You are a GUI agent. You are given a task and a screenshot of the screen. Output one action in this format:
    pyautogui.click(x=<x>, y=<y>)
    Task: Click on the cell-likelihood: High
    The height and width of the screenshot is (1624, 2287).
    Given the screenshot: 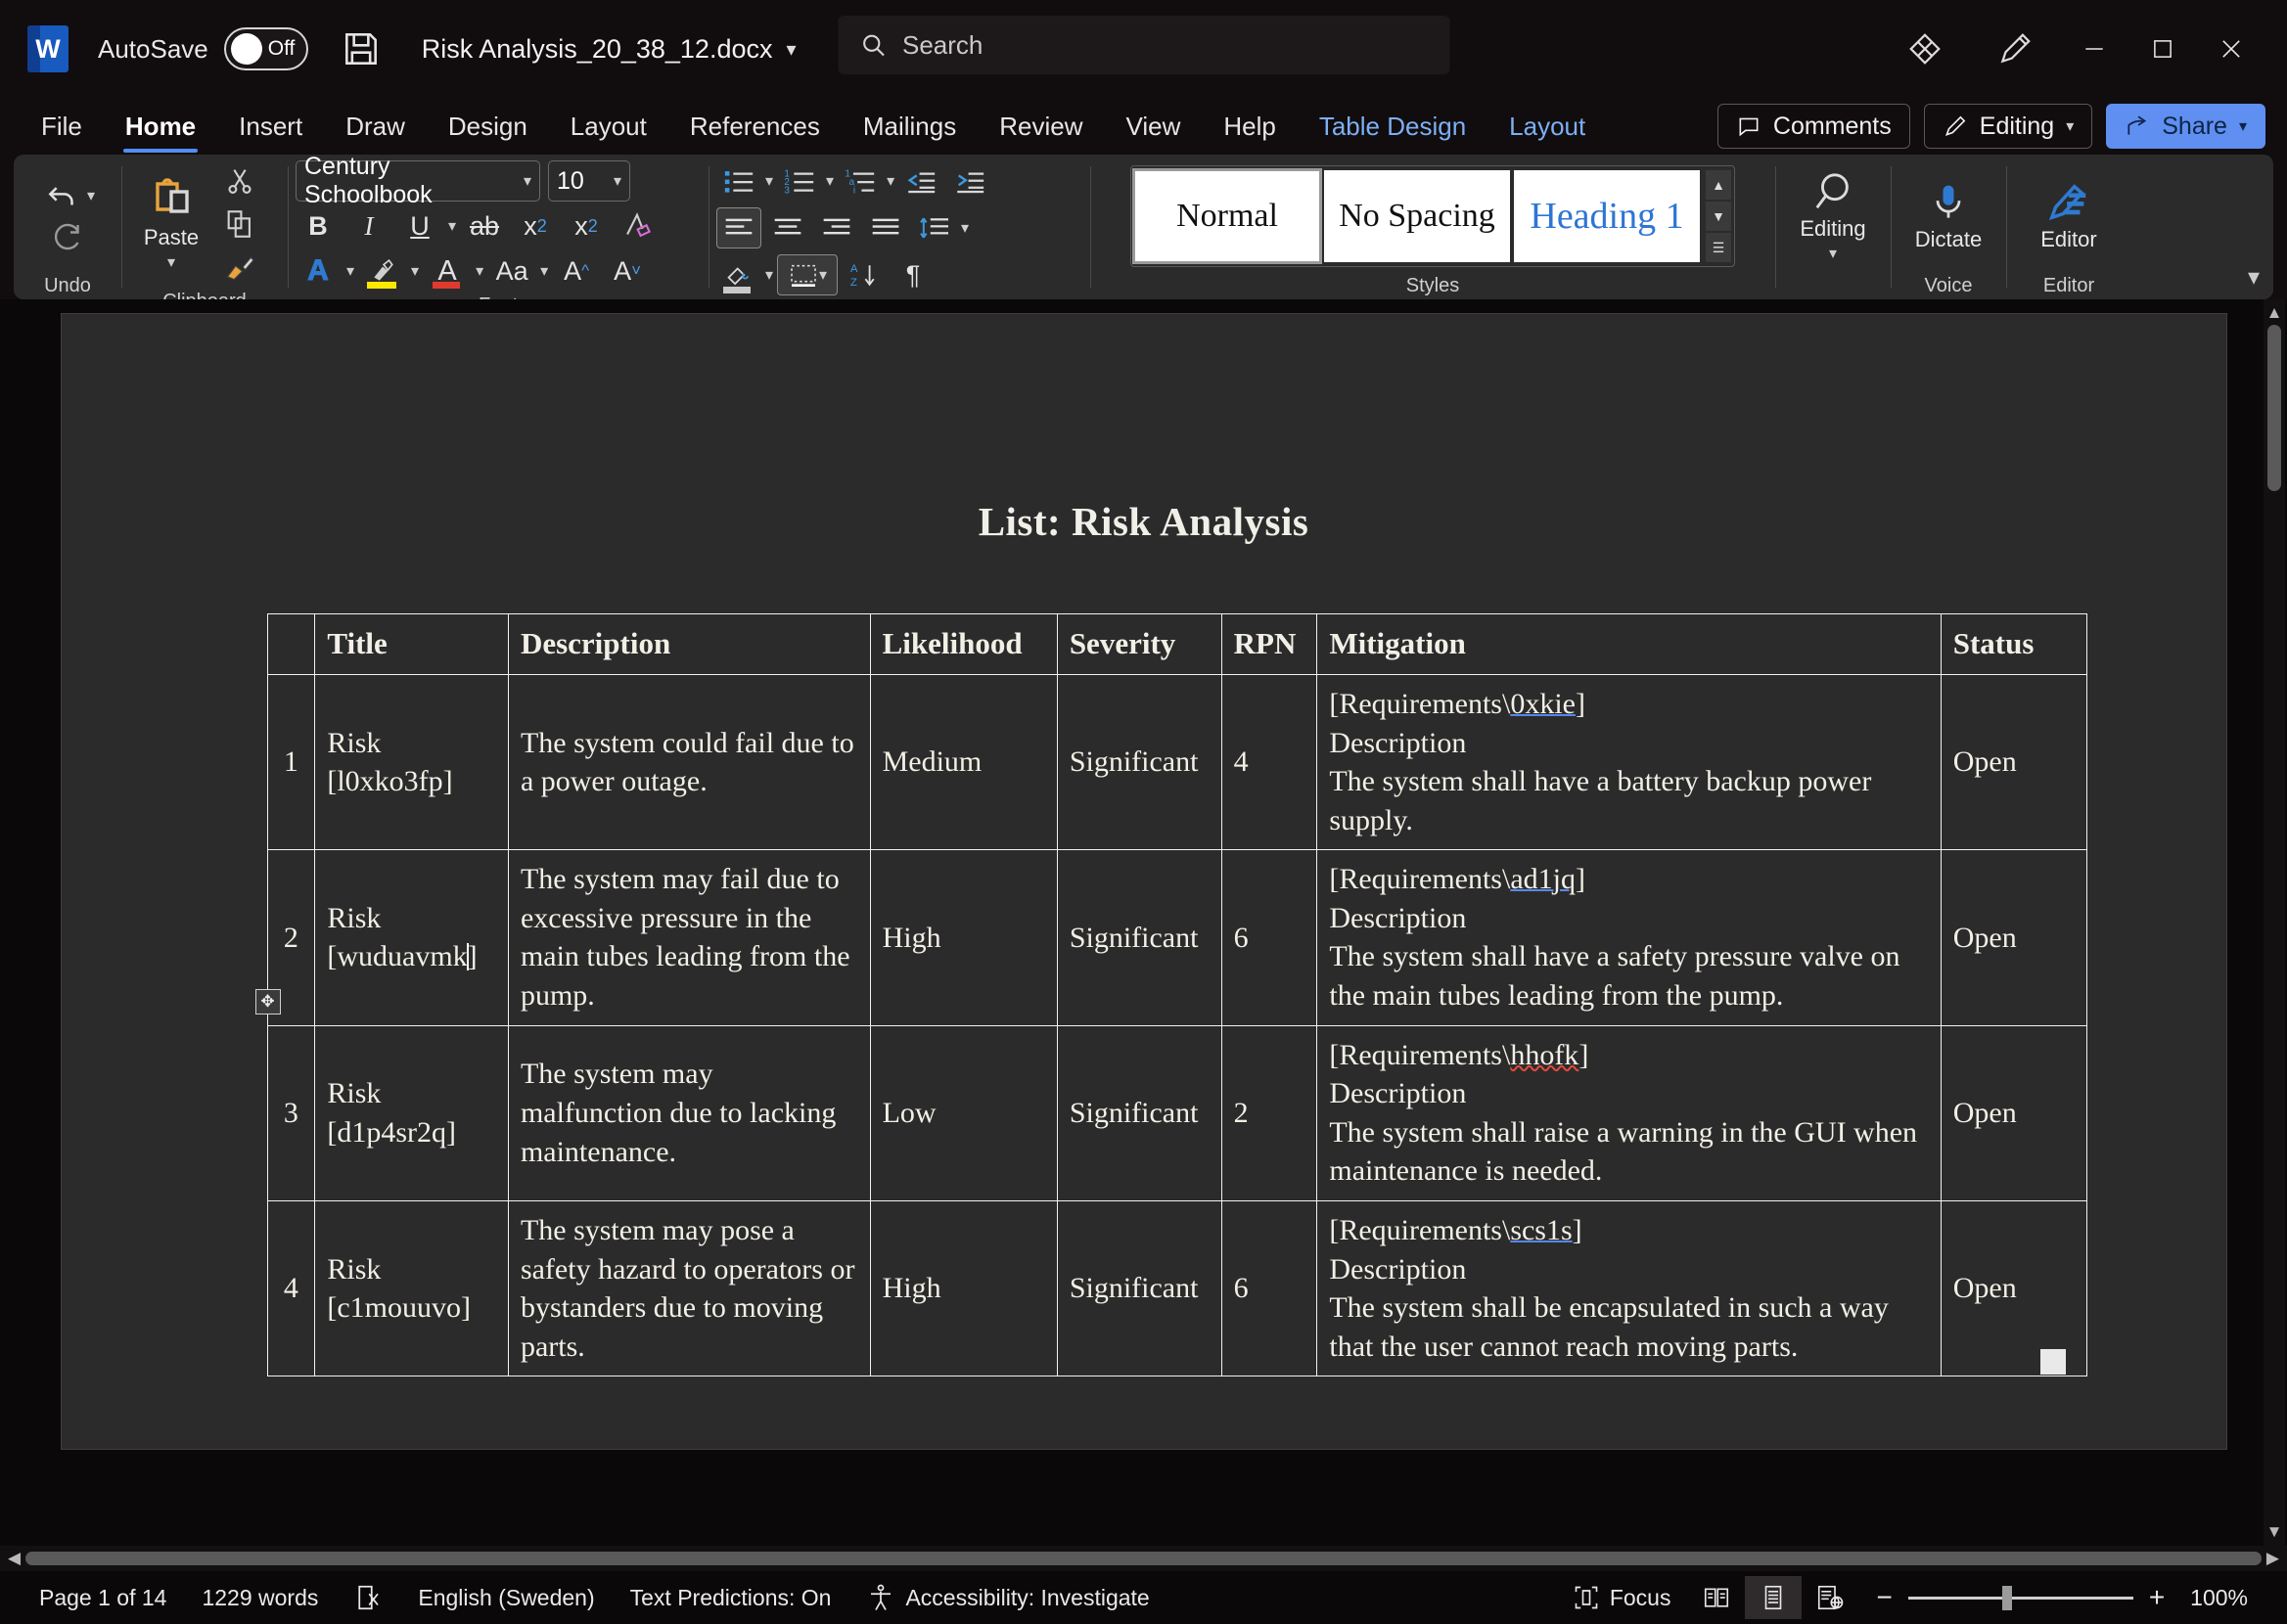 What is the action you would take?
    pyautogui.click(x=963, y=937)
    